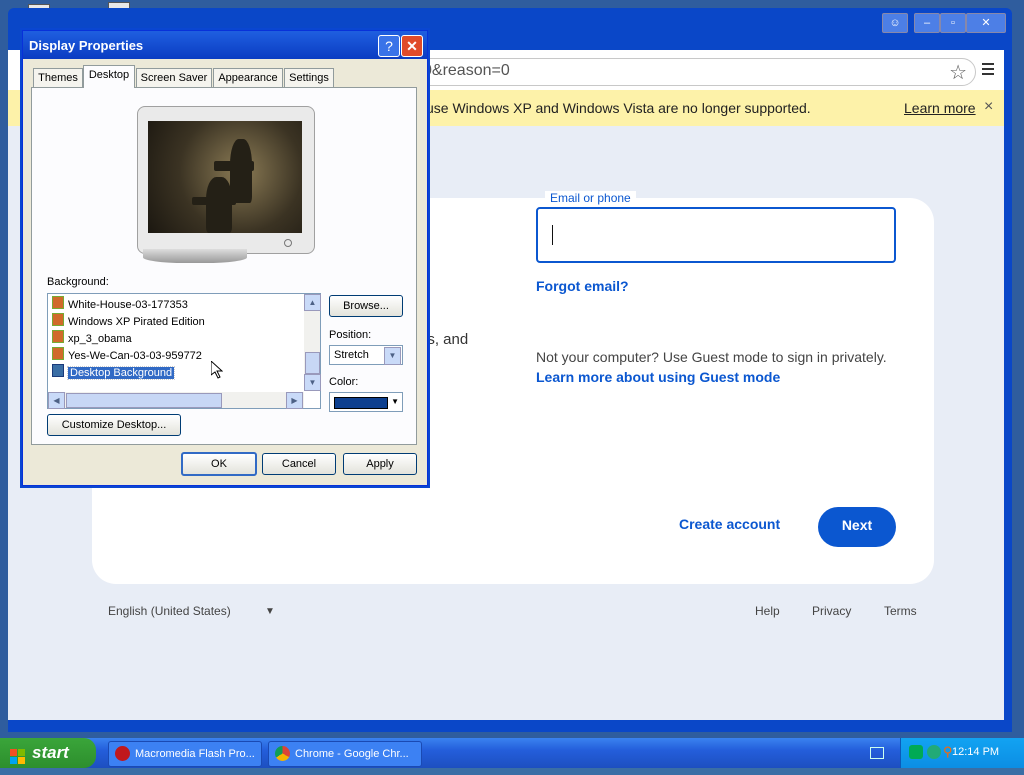  Describe the element at coordinates (299, 464) in the screenshot. I see `cancel-button: Cancel` at that location.